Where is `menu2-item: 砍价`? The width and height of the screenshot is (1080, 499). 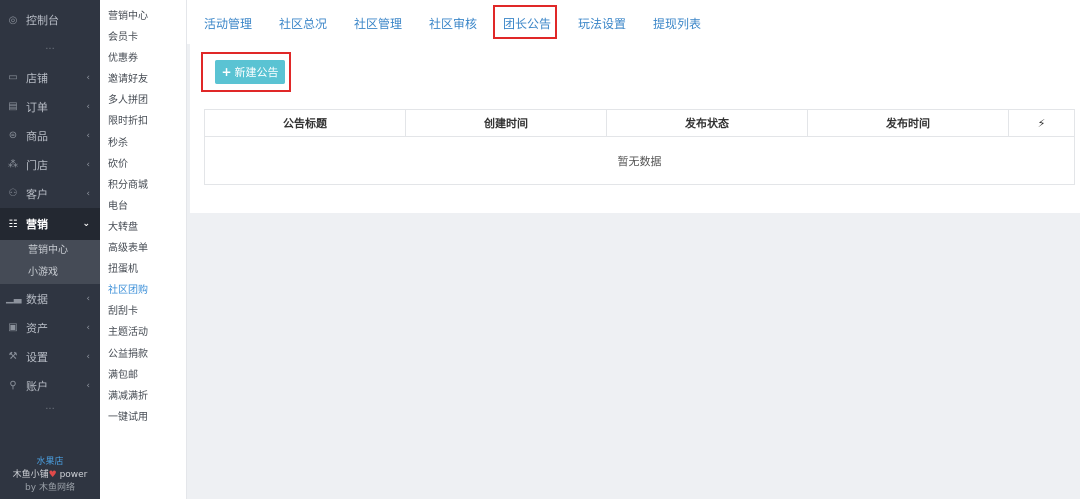 menu2-item: 砍价 is located at coordinates (143, 164).